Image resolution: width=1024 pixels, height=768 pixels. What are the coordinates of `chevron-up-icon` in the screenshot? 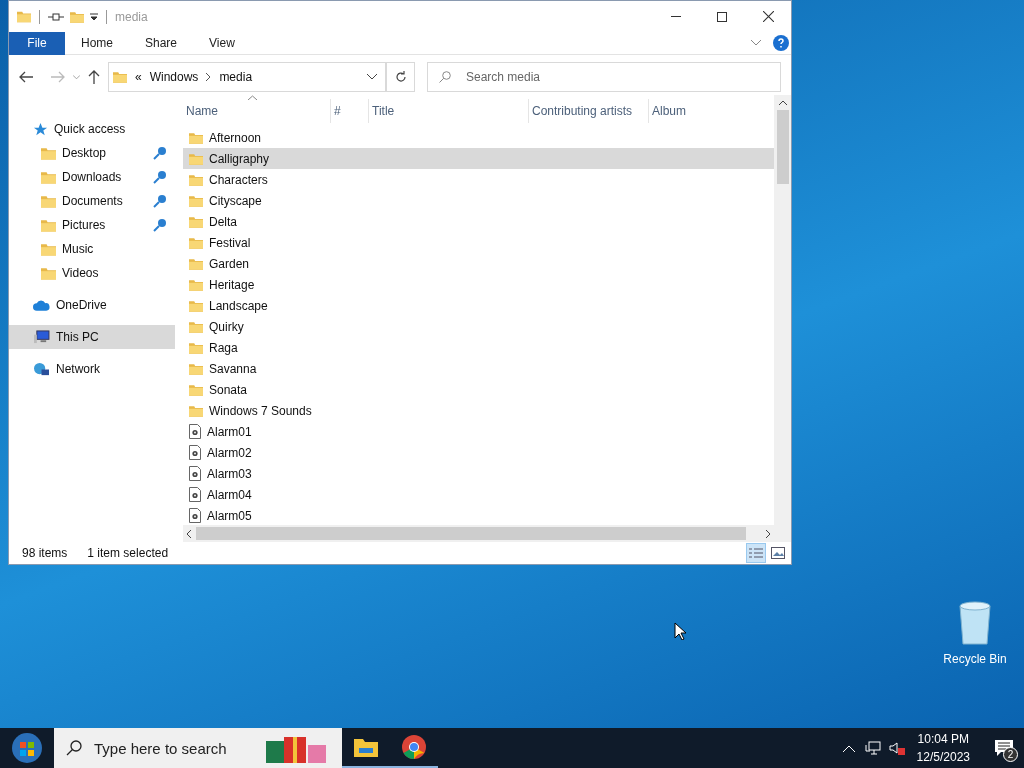 It's located at (848, 748).